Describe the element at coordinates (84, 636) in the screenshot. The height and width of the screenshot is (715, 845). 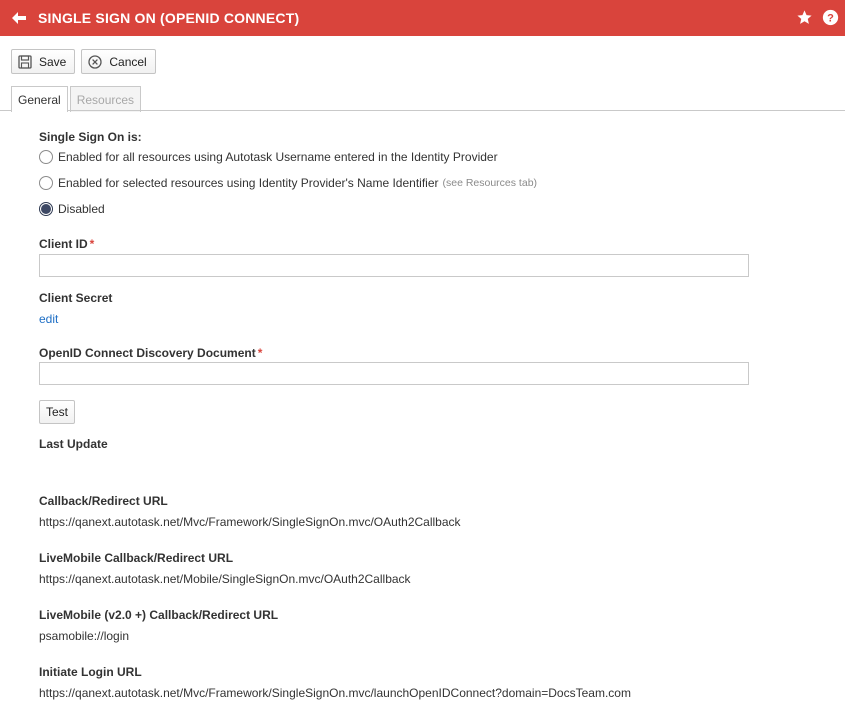
I see `livemobile-v2-callback-value: psamobile://login` at that location.